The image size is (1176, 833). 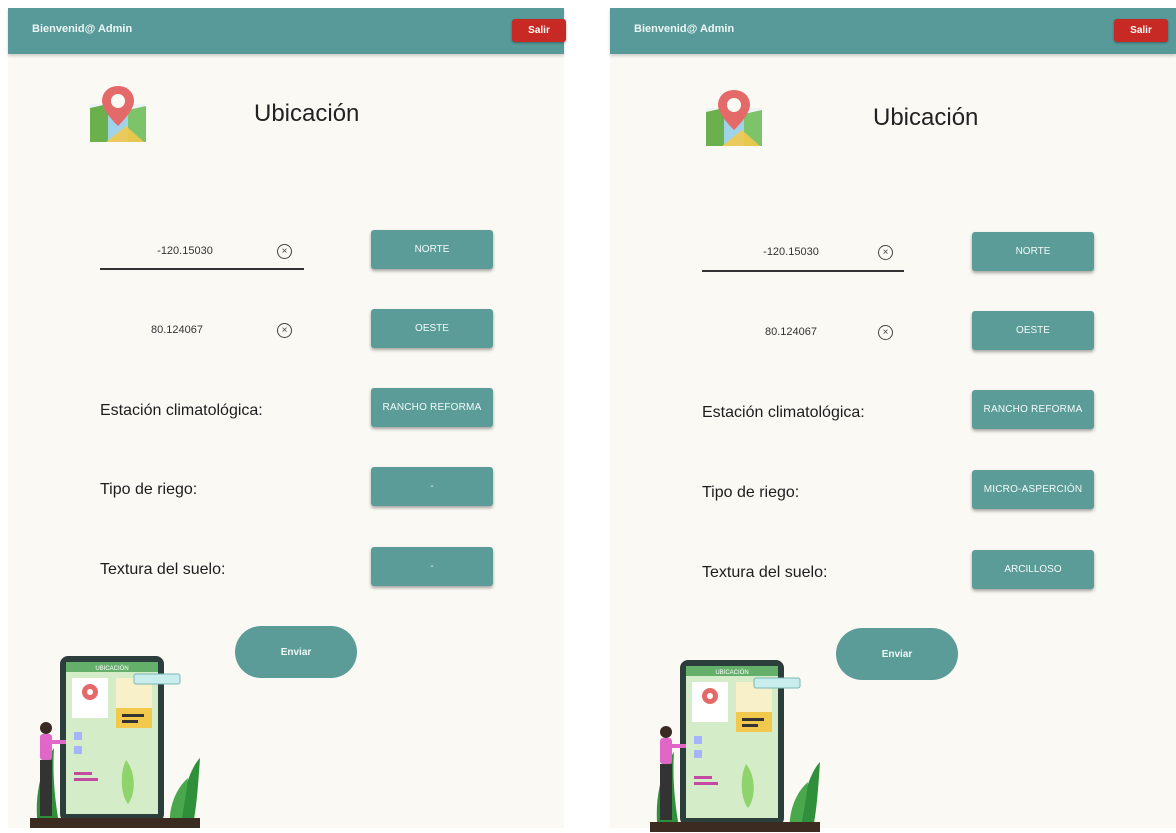 What do you see at coordinates (432, 486) in the screenshot?
I see `irrigation-select: -` at bounding box center [432, 486].